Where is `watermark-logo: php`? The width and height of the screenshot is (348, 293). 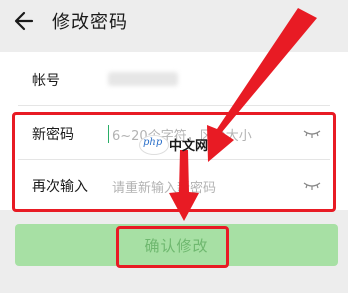 watermark-logo: php is located at coordinates (153, 142).